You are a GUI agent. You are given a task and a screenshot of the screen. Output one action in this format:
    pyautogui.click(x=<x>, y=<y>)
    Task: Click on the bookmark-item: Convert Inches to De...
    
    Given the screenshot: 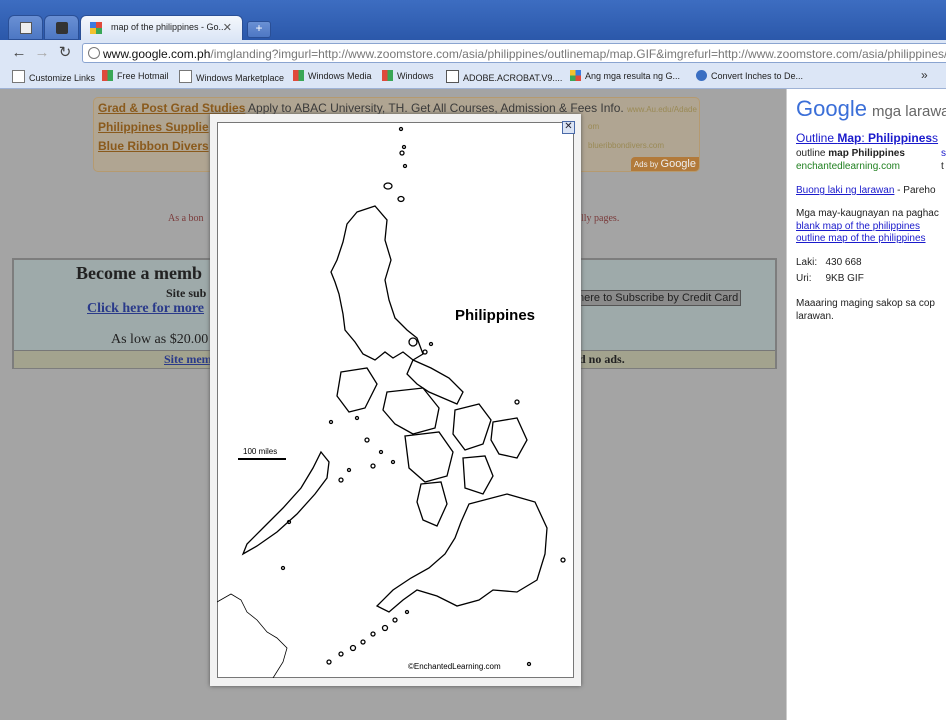 What is the action you would take?
    pyautogui.click(x=749, y=77)
    